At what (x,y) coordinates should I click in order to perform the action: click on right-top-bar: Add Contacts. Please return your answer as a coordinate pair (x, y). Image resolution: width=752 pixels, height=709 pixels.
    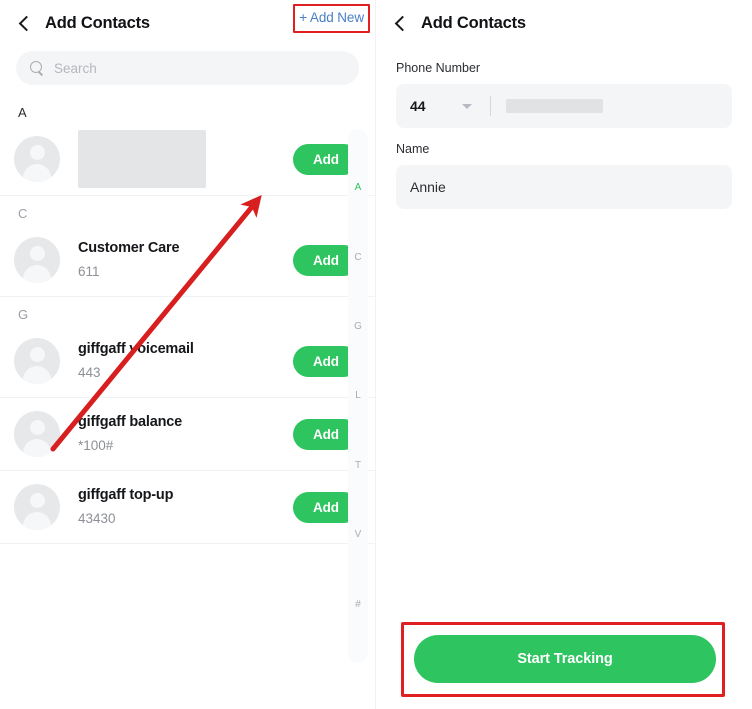
    Looking at the image, I should click on (564, 23).